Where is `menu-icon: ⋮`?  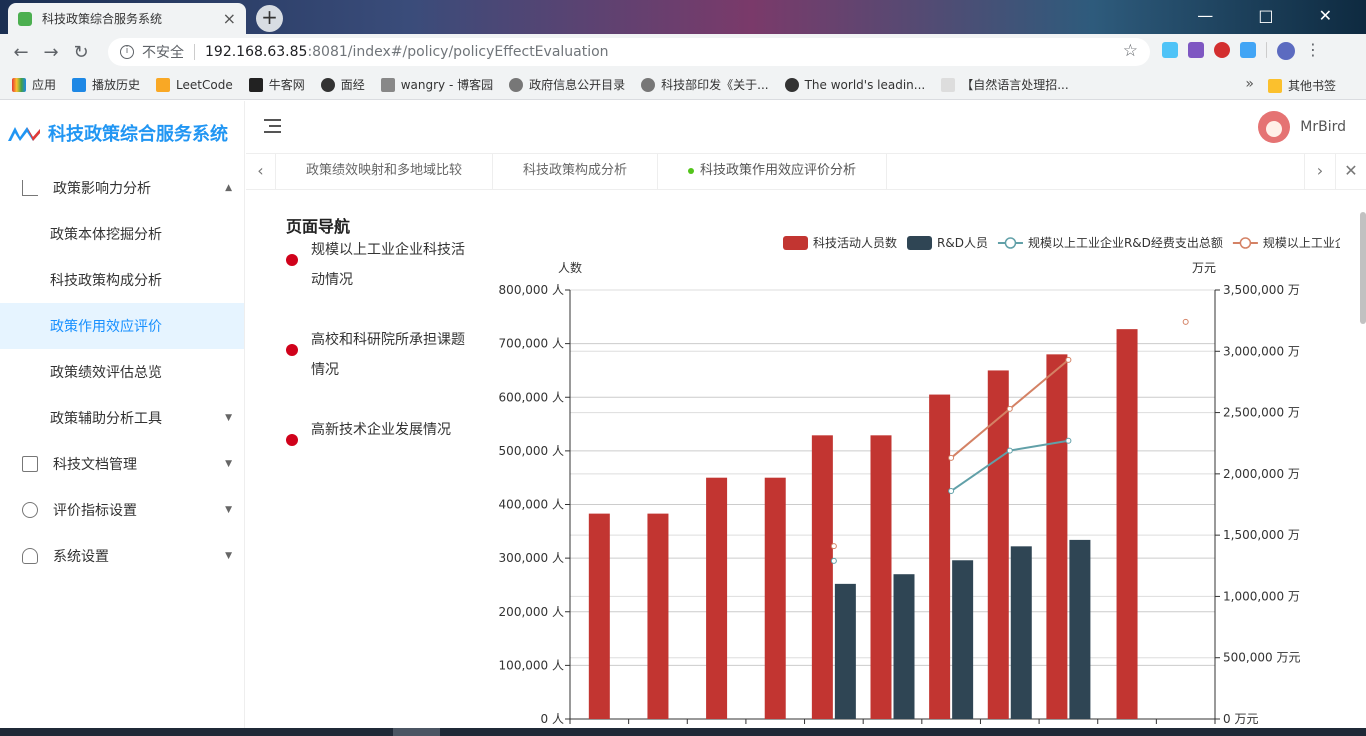
menu-icon: ⋮ is located at coordinates (1313, 51).